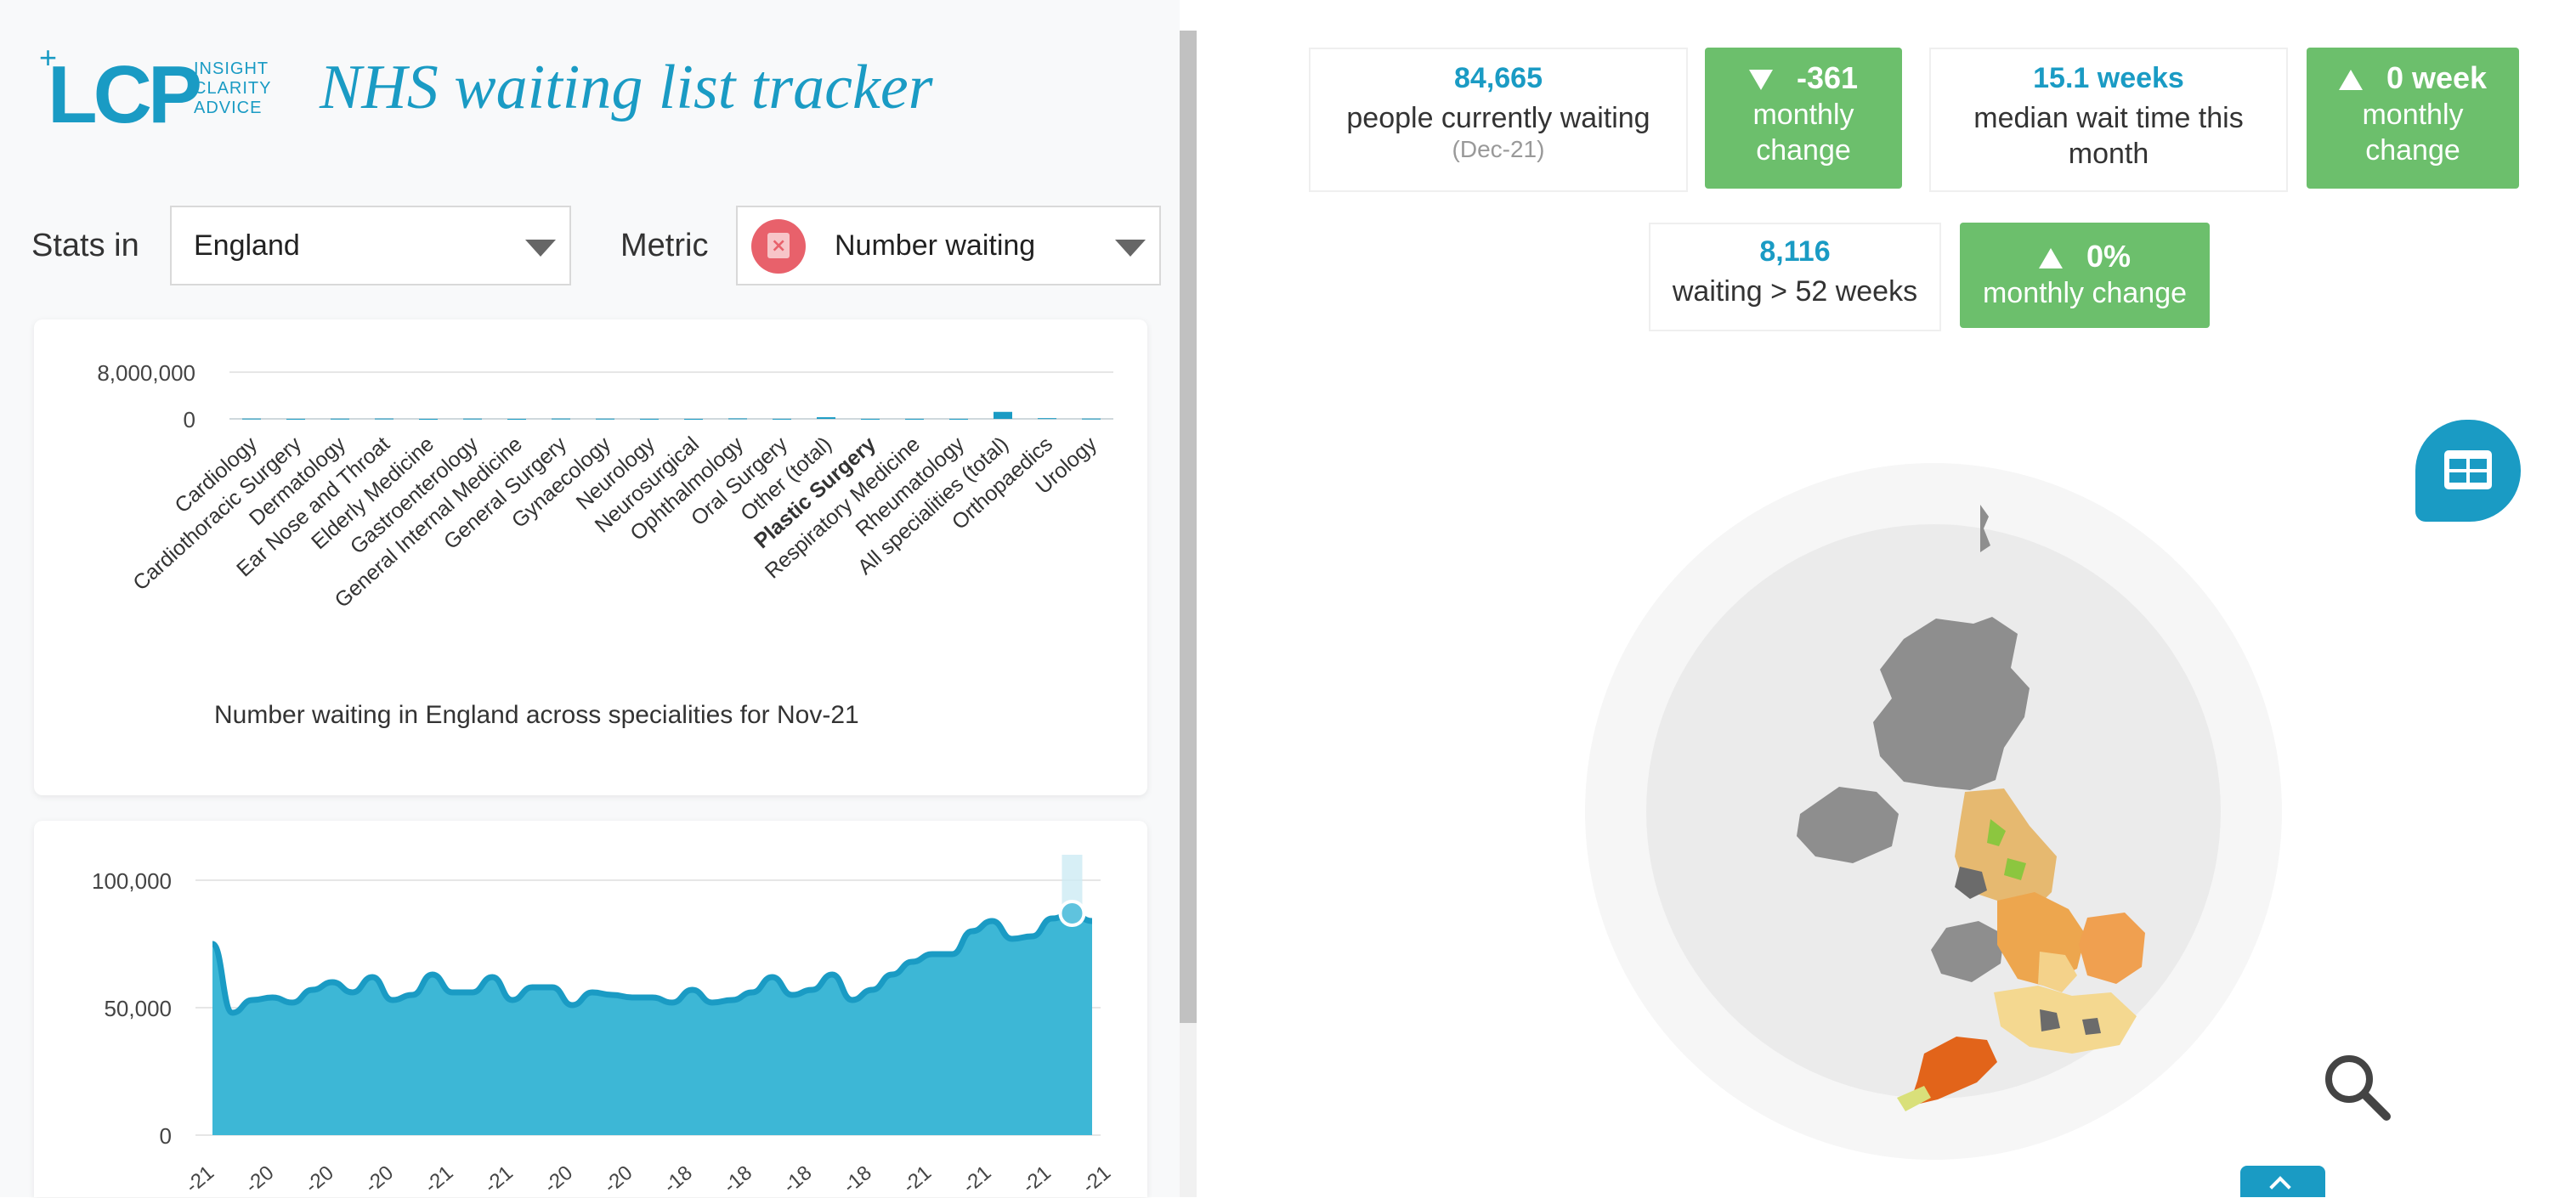 The image size is (2576, 1198). I want to click on metric-select-value: Number waiting, so click(936, 245).